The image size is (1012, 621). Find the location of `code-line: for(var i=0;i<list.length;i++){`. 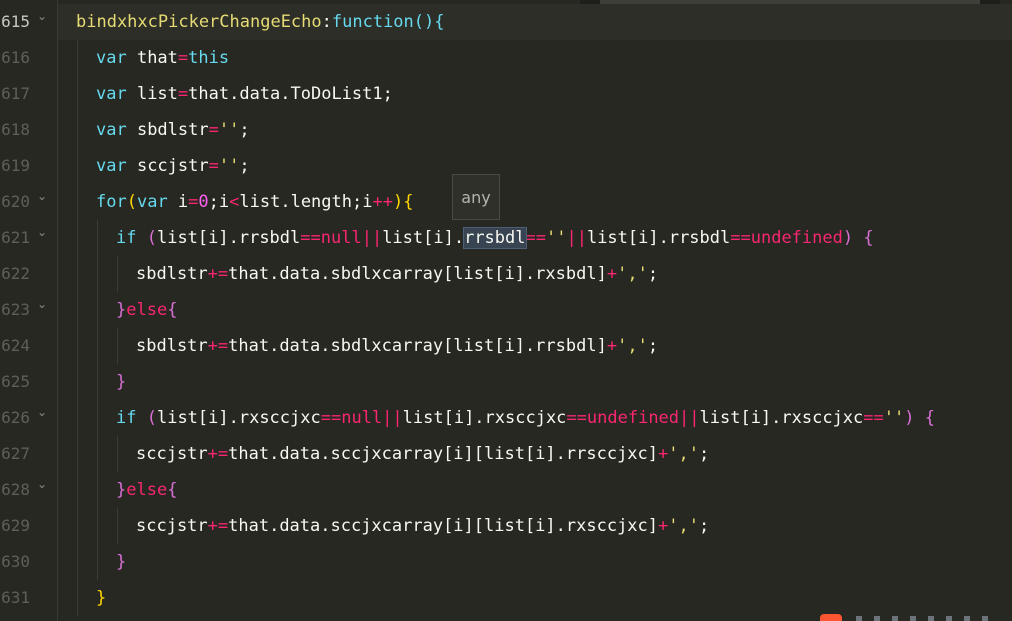

code-line: for(var i=0;i<list.length;i++){ is located at coordinates (535, 202).